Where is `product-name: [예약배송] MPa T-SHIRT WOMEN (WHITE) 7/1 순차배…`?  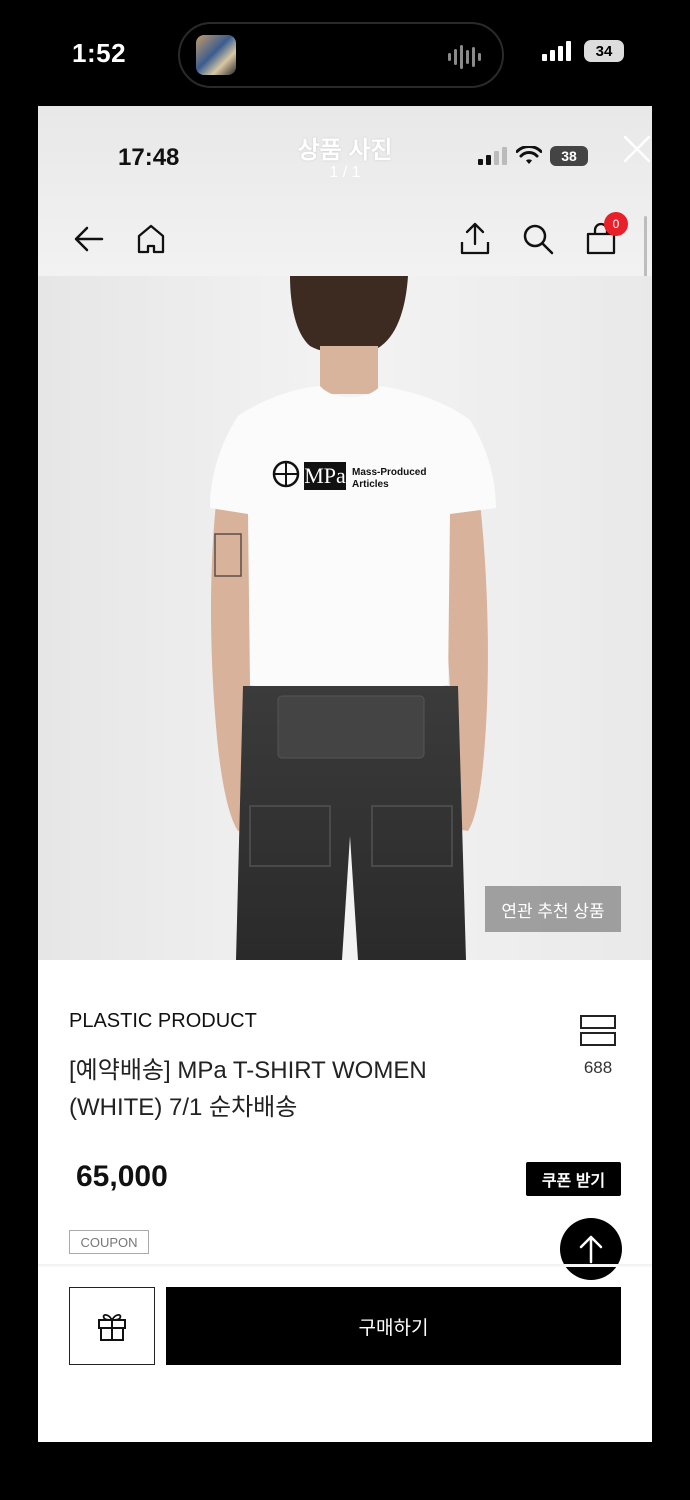 product-name: [예약배송] MPa T-SHIRT WOMEN (WHITE) 7/1 순차배… is located at coordinates (248, 1089).